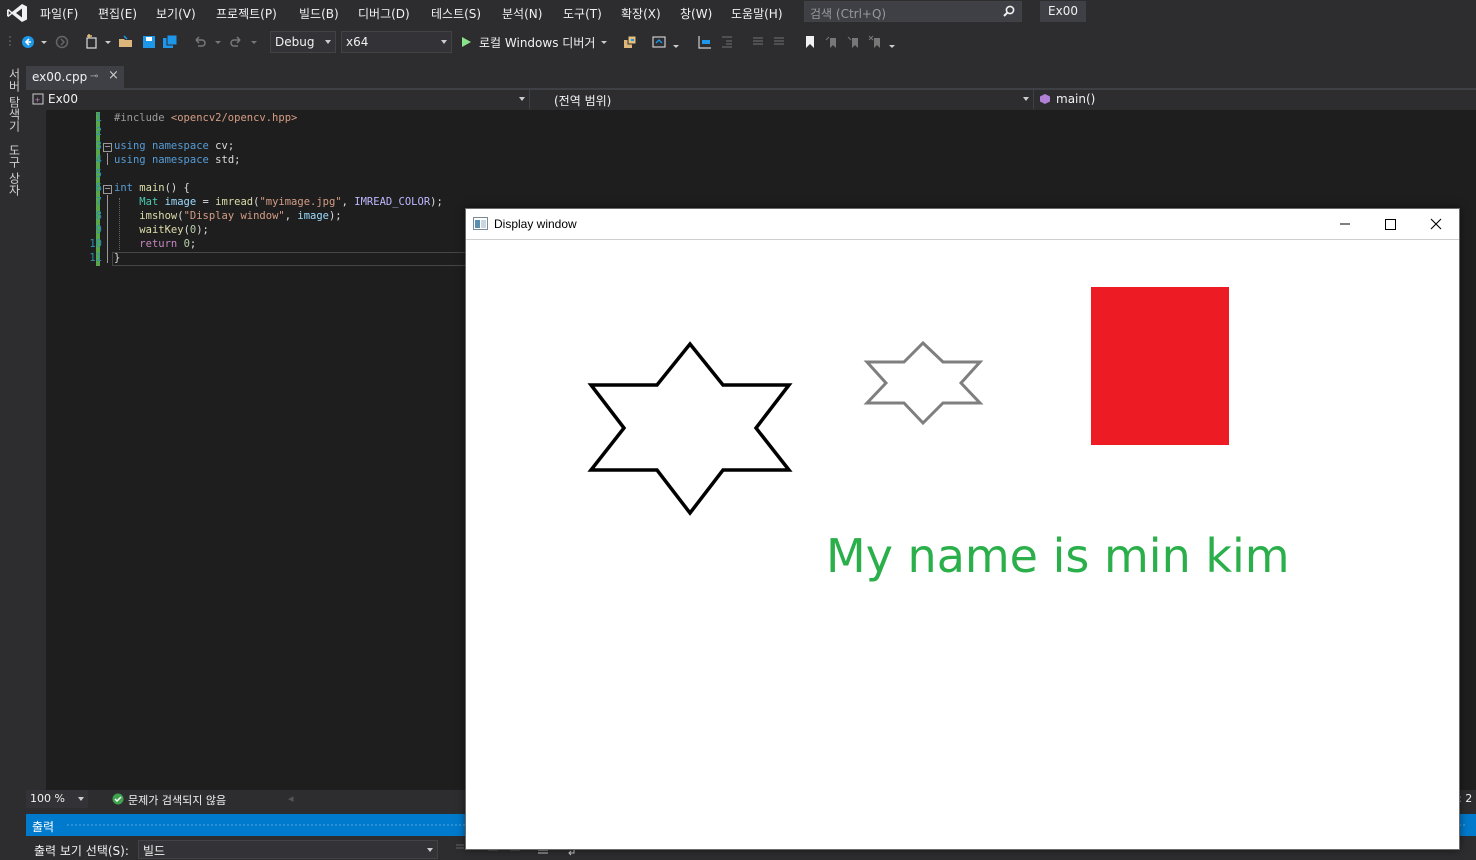 This screenshot has width=1476, height=860. Describe the element at coordinates (582, 13) in the screenshot. I see `menu-tools: 도구(T)` at that location.